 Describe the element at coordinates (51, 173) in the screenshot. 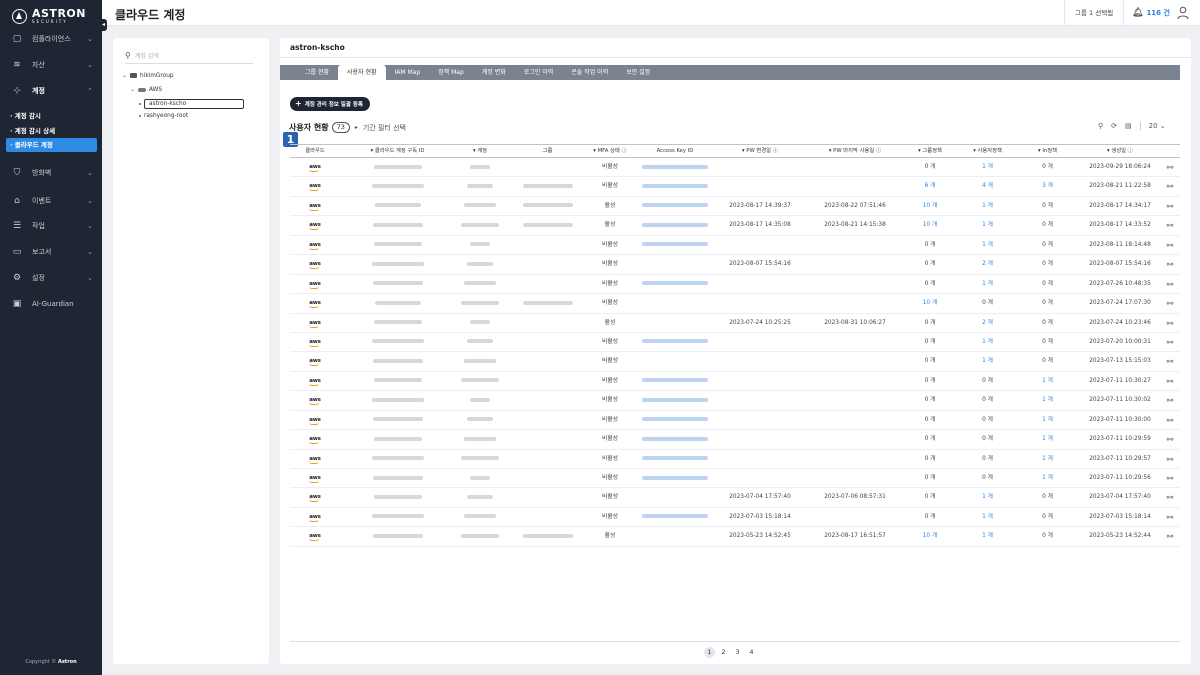

I see `sidebar-item-3: ⛉ 방화벽 ⌄` at that location.